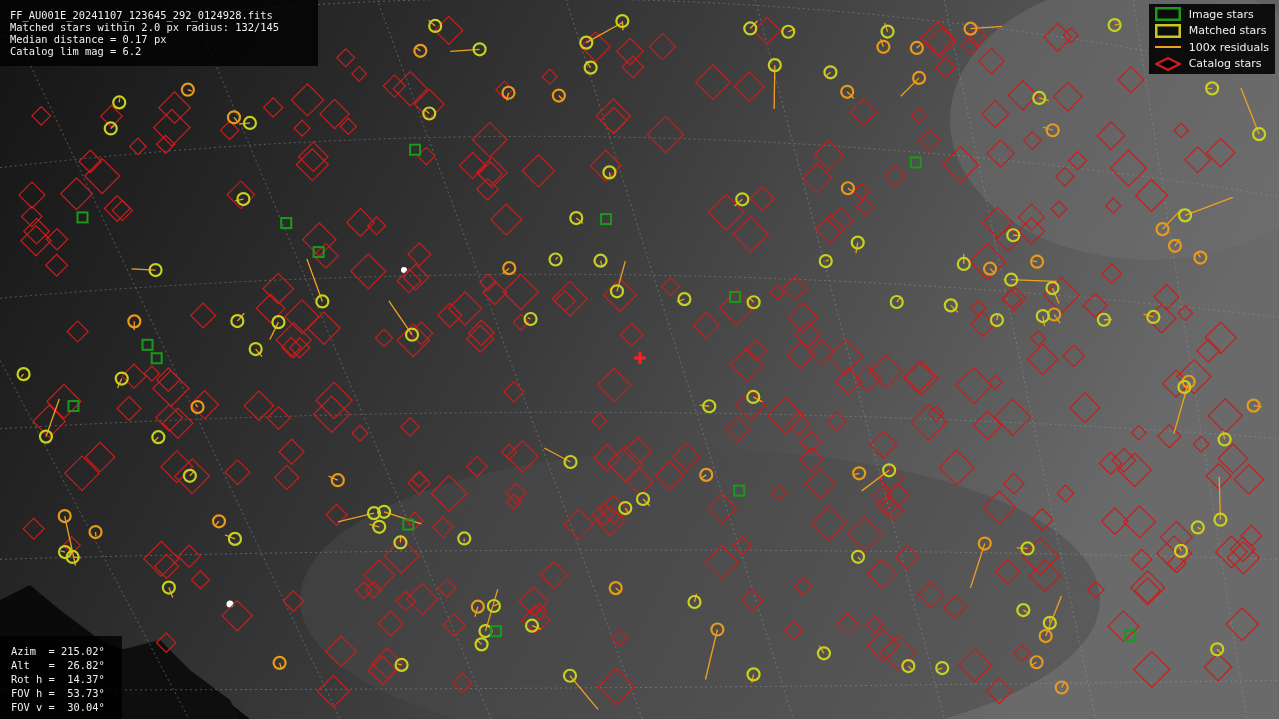 This screenshot has height=719, width=1279. What do you see at coordinates (1225, 64) in the screenshot?
I see `legend-label: Catalog stars` at bounding box center [1225, 64].